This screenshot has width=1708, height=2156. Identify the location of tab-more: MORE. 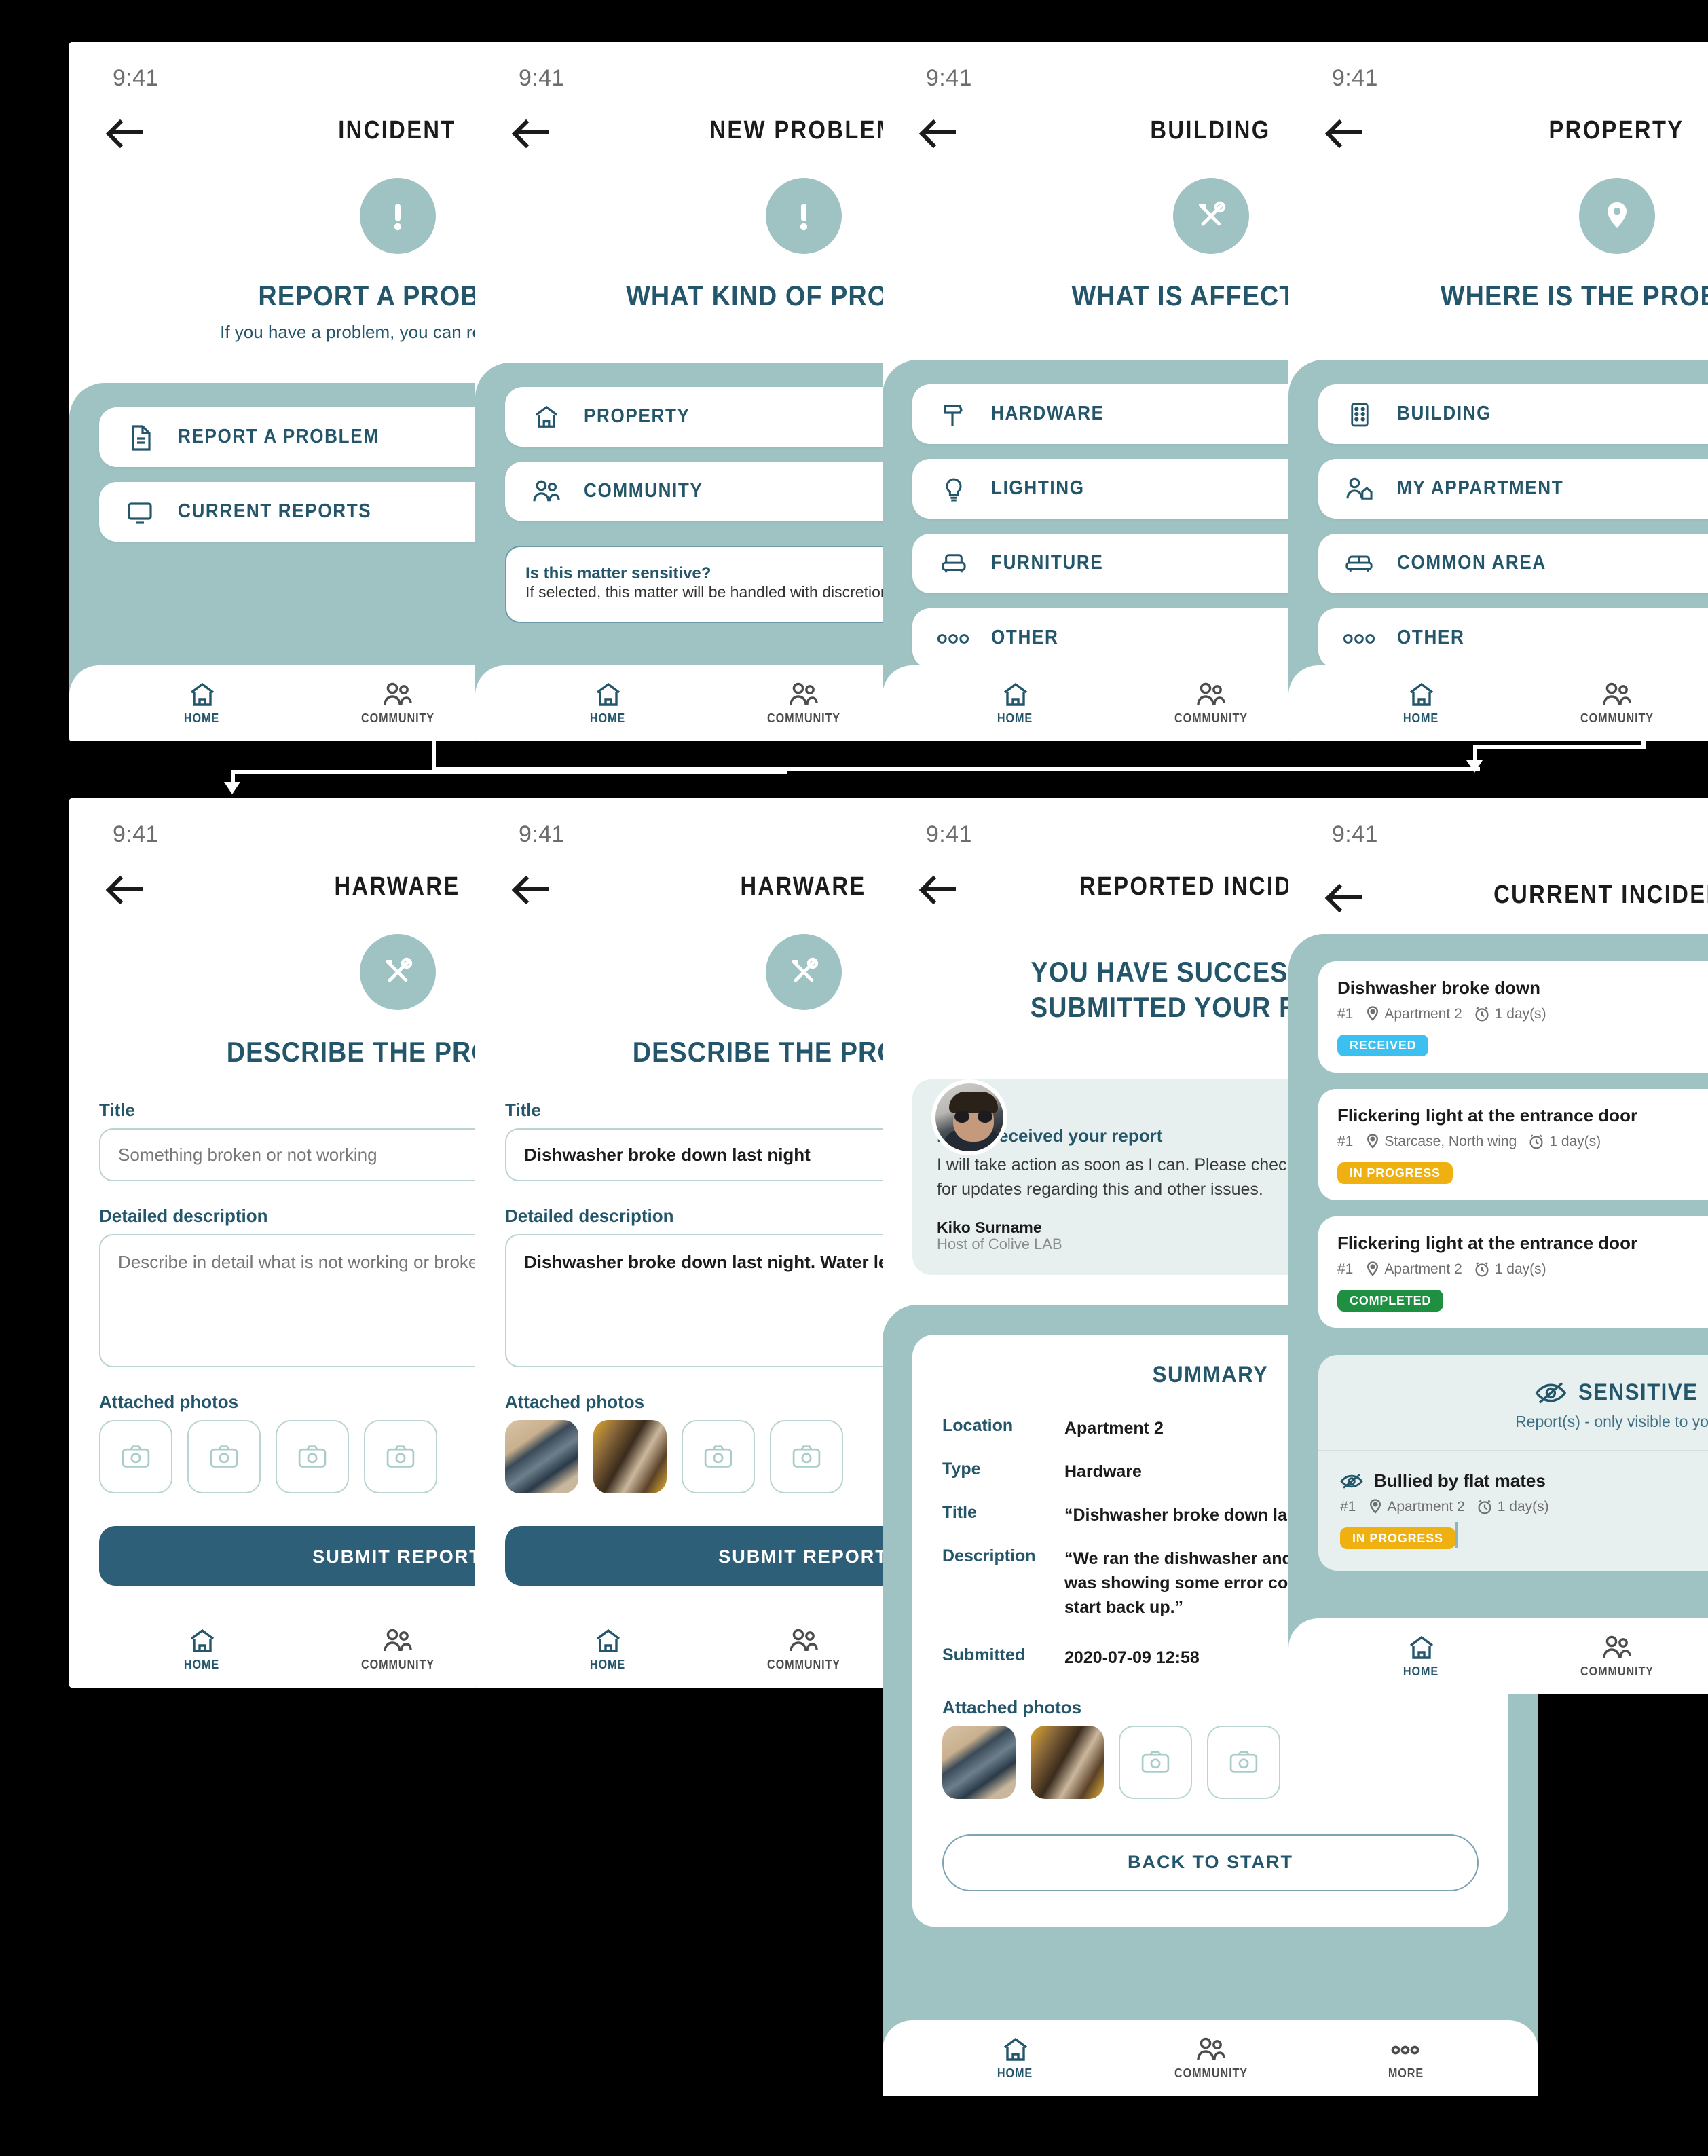
(1405, 2061).